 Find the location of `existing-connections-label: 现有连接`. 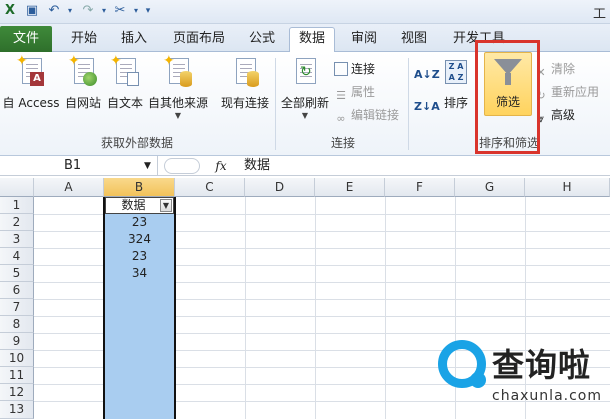

existing-connections-label: 现有连接 is located at coordinates (244, 103).